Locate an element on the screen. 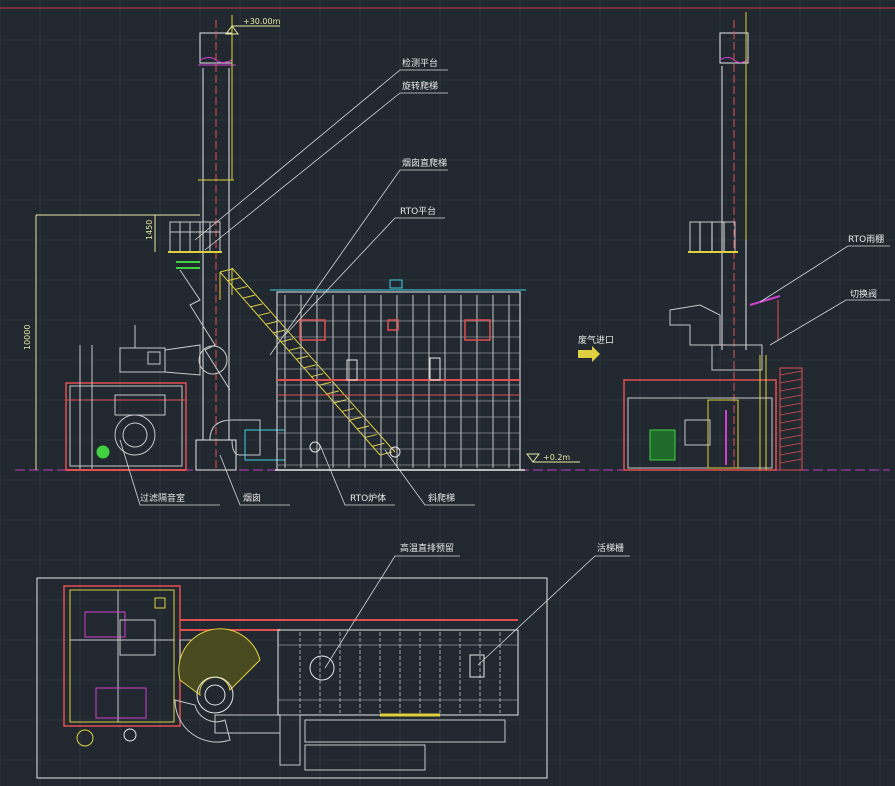 This screenshot has width=895, height=786. label-rto-furnace: RTO炉体 is located at coordinates (368, 498).